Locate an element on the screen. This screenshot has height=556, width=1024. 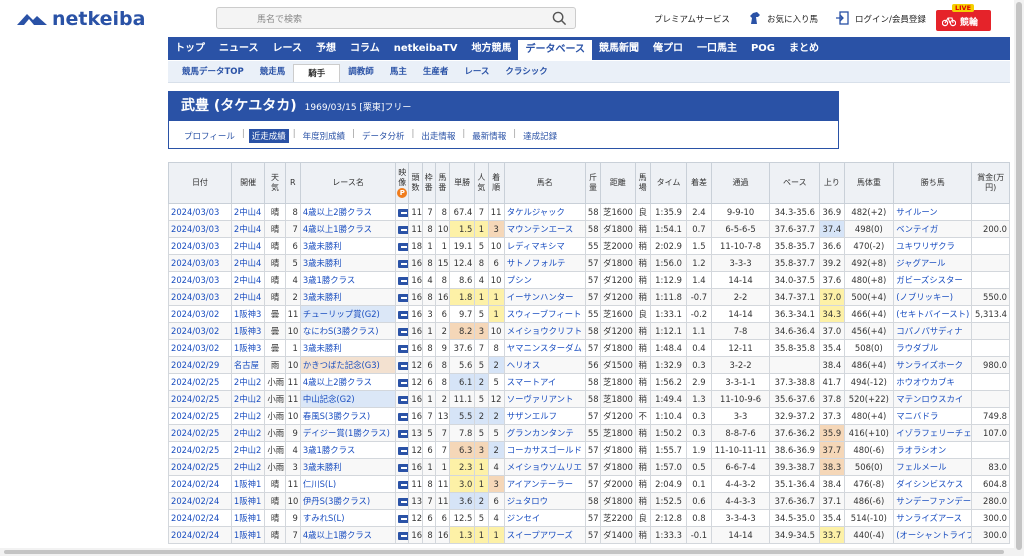
search-icon is located at coordinates (559, 18).